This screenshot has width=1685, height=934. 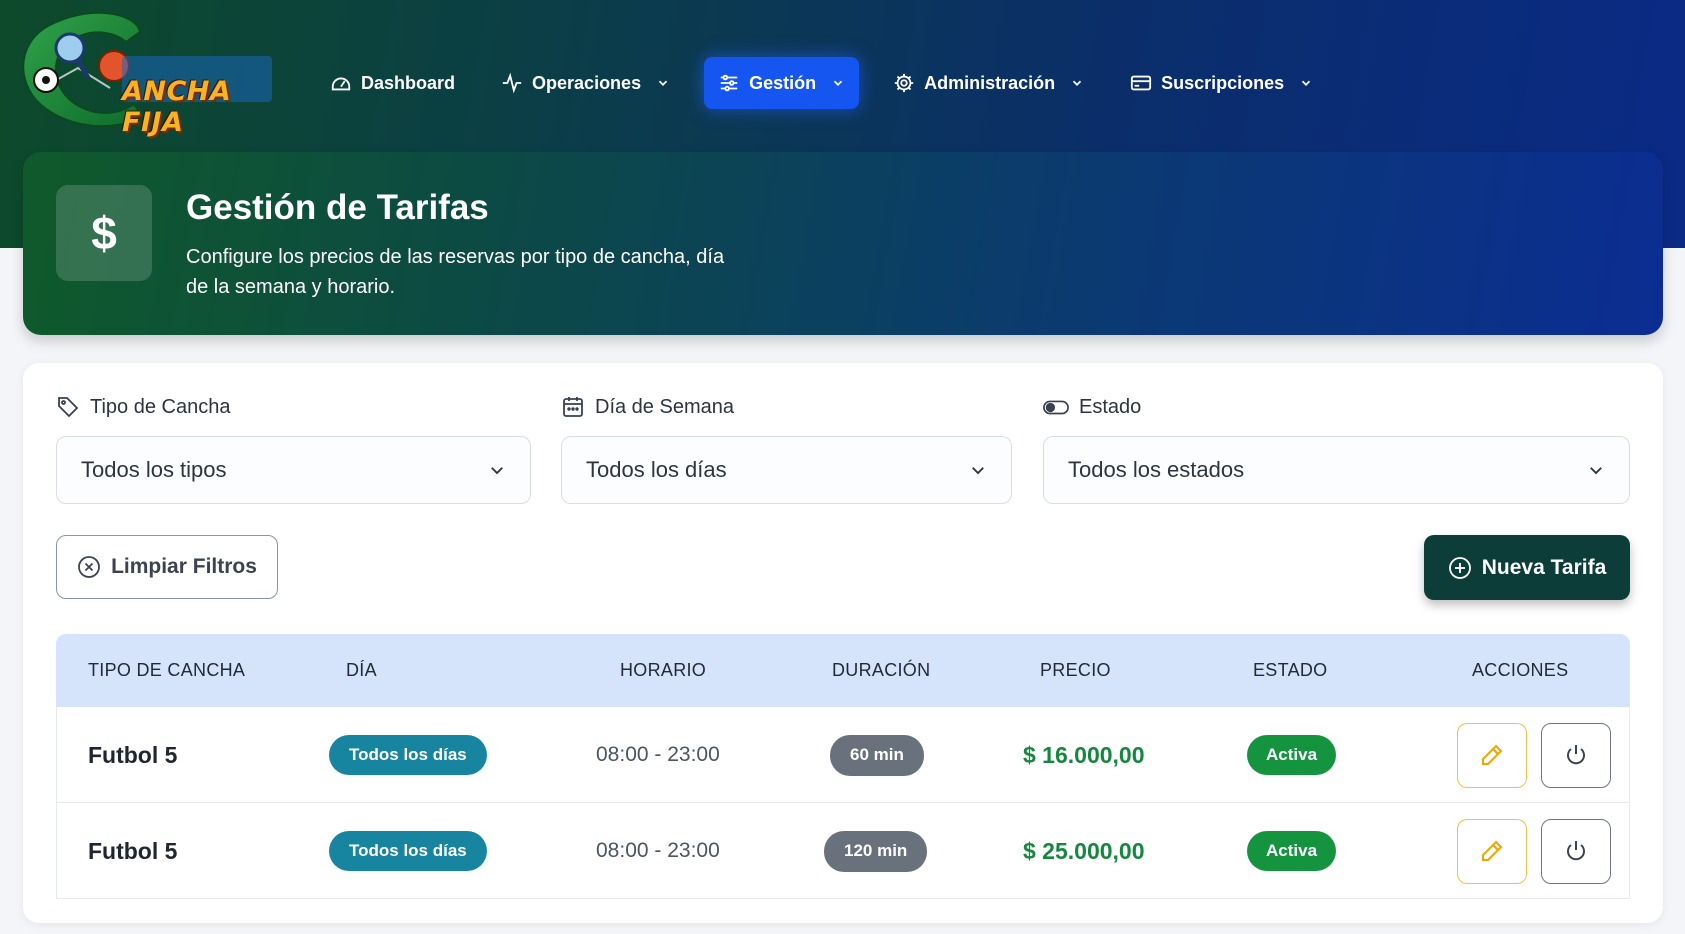 I want to click on dashboard-icon, so click(x=341, y=84).